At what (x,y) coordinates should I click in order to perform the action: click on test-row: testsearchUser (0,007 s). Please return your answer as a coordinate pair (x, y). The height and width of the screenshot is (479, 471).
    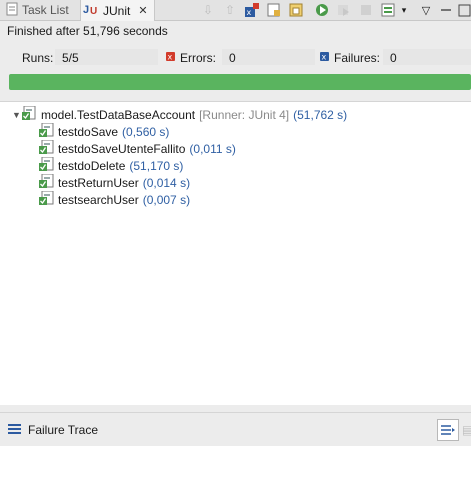
    Looking at the image, I should click on (115, 199).